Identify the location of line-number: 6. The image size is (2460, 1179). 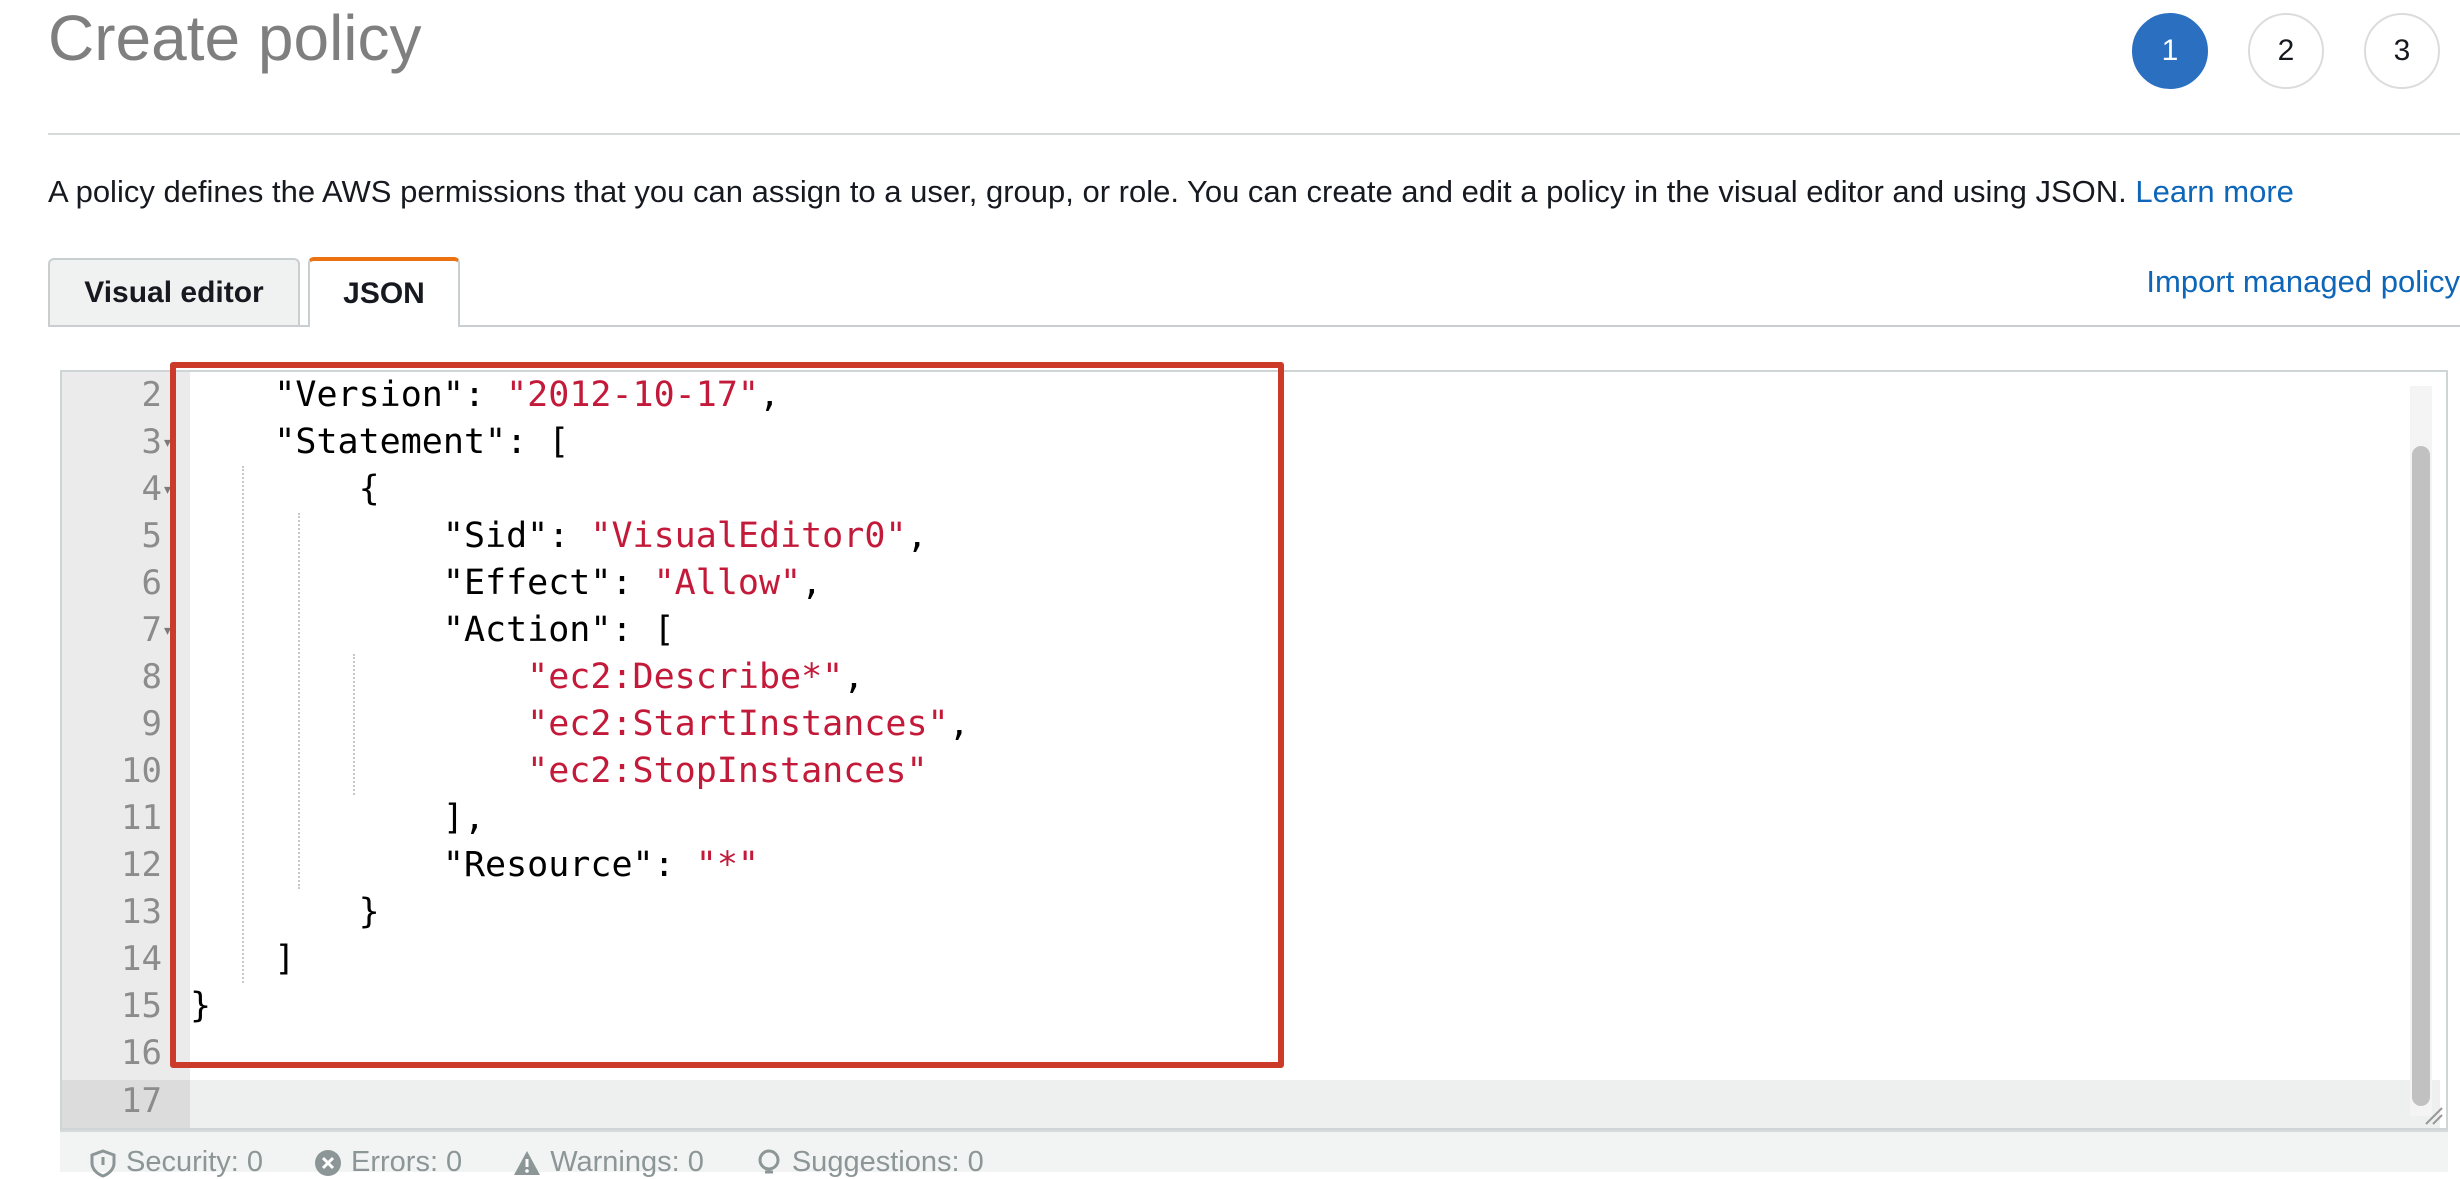
(151, 583).